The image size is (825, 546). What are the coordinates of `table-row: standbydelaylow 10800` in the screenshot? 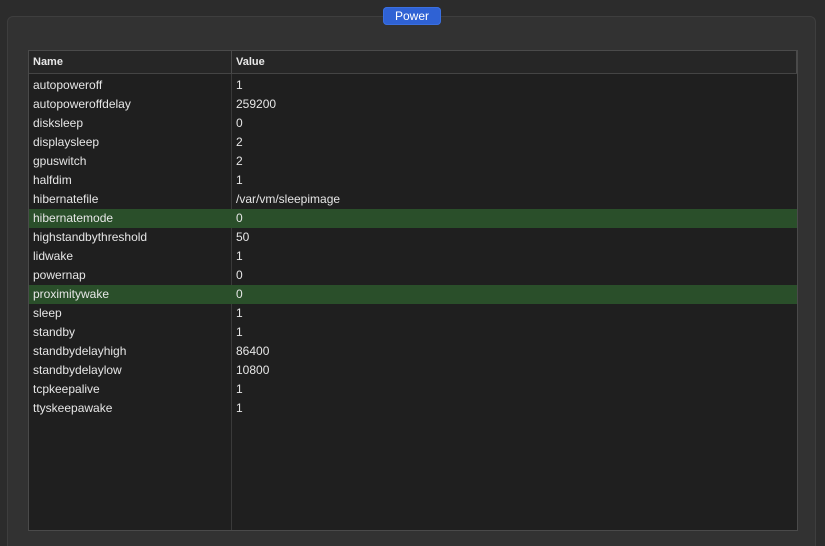 It's located at (413, 370).